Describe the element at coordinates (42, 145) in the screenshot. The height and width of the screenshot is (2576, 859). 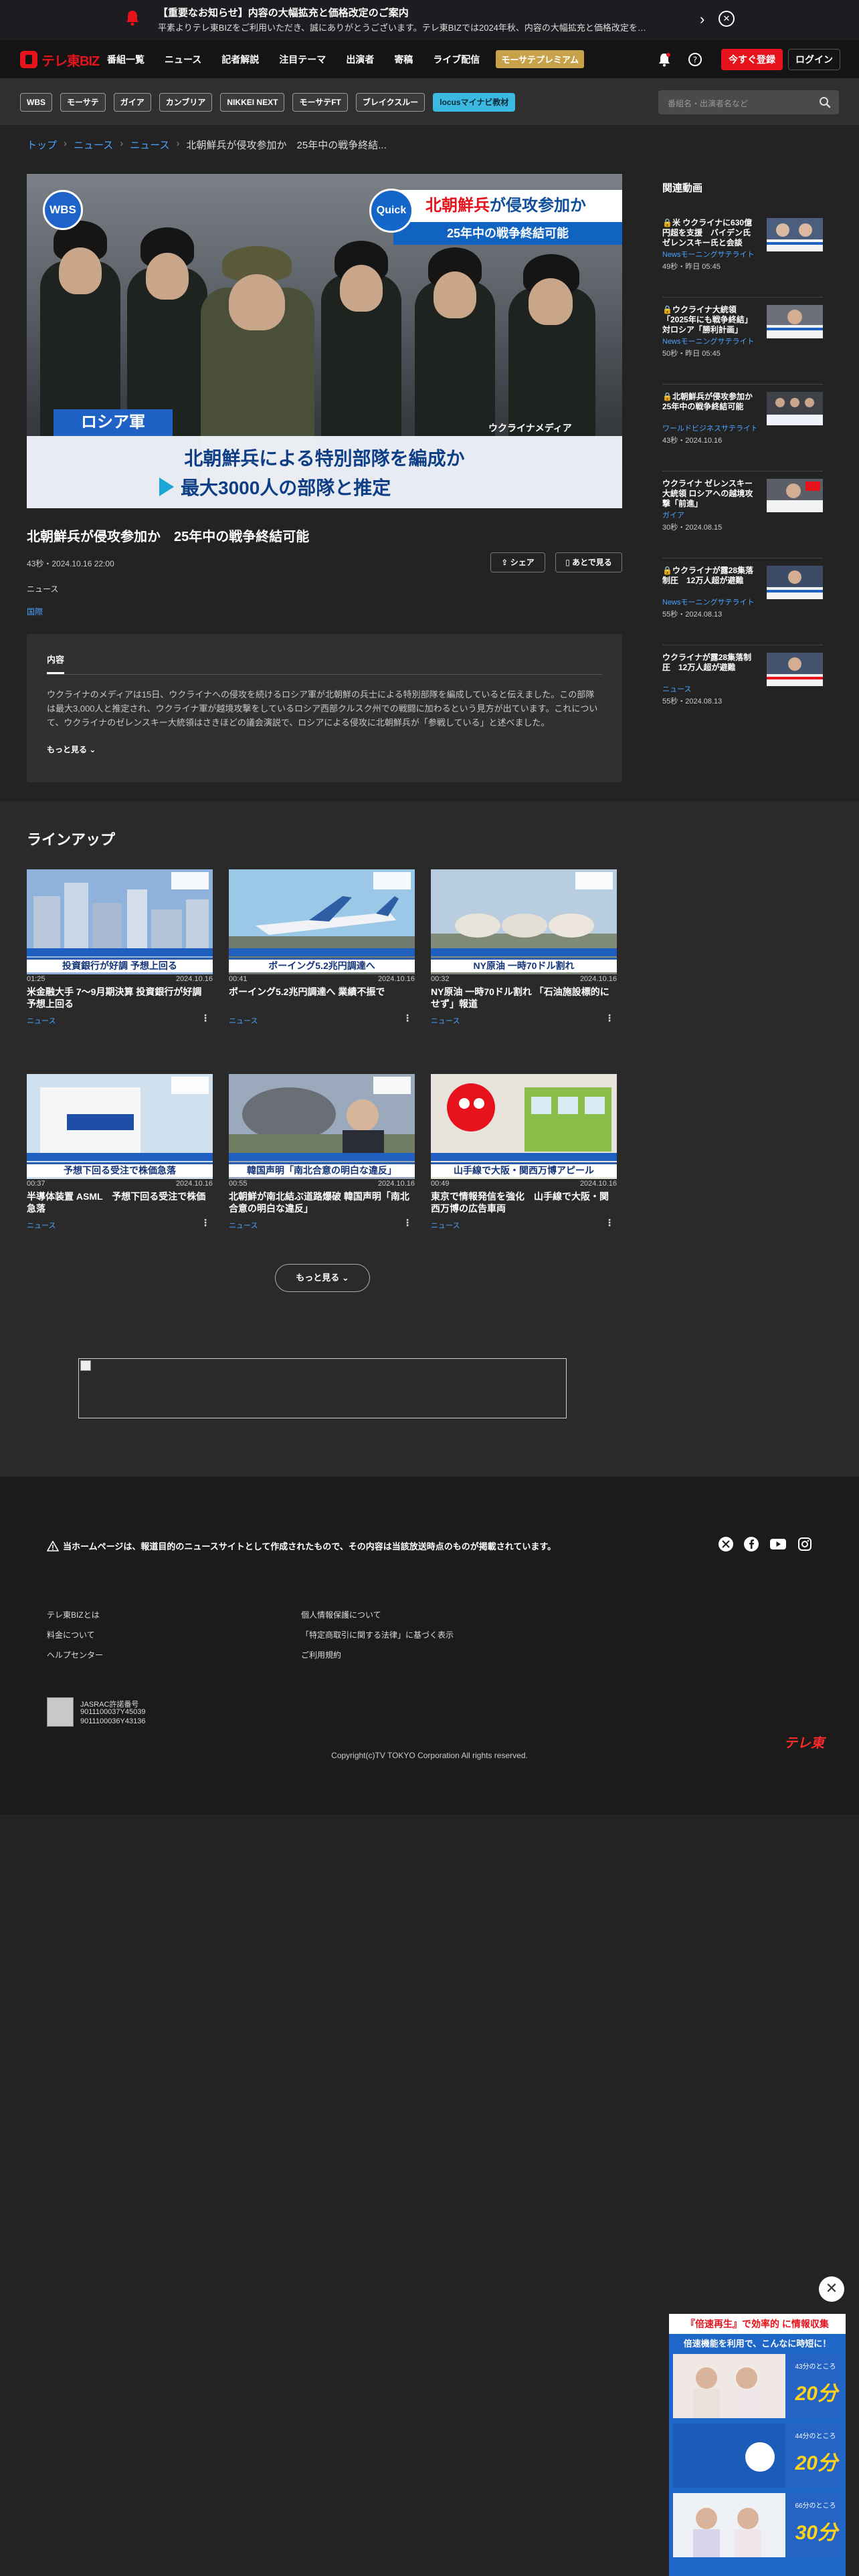
I see `breadcrumb-top: トップ` at that location.